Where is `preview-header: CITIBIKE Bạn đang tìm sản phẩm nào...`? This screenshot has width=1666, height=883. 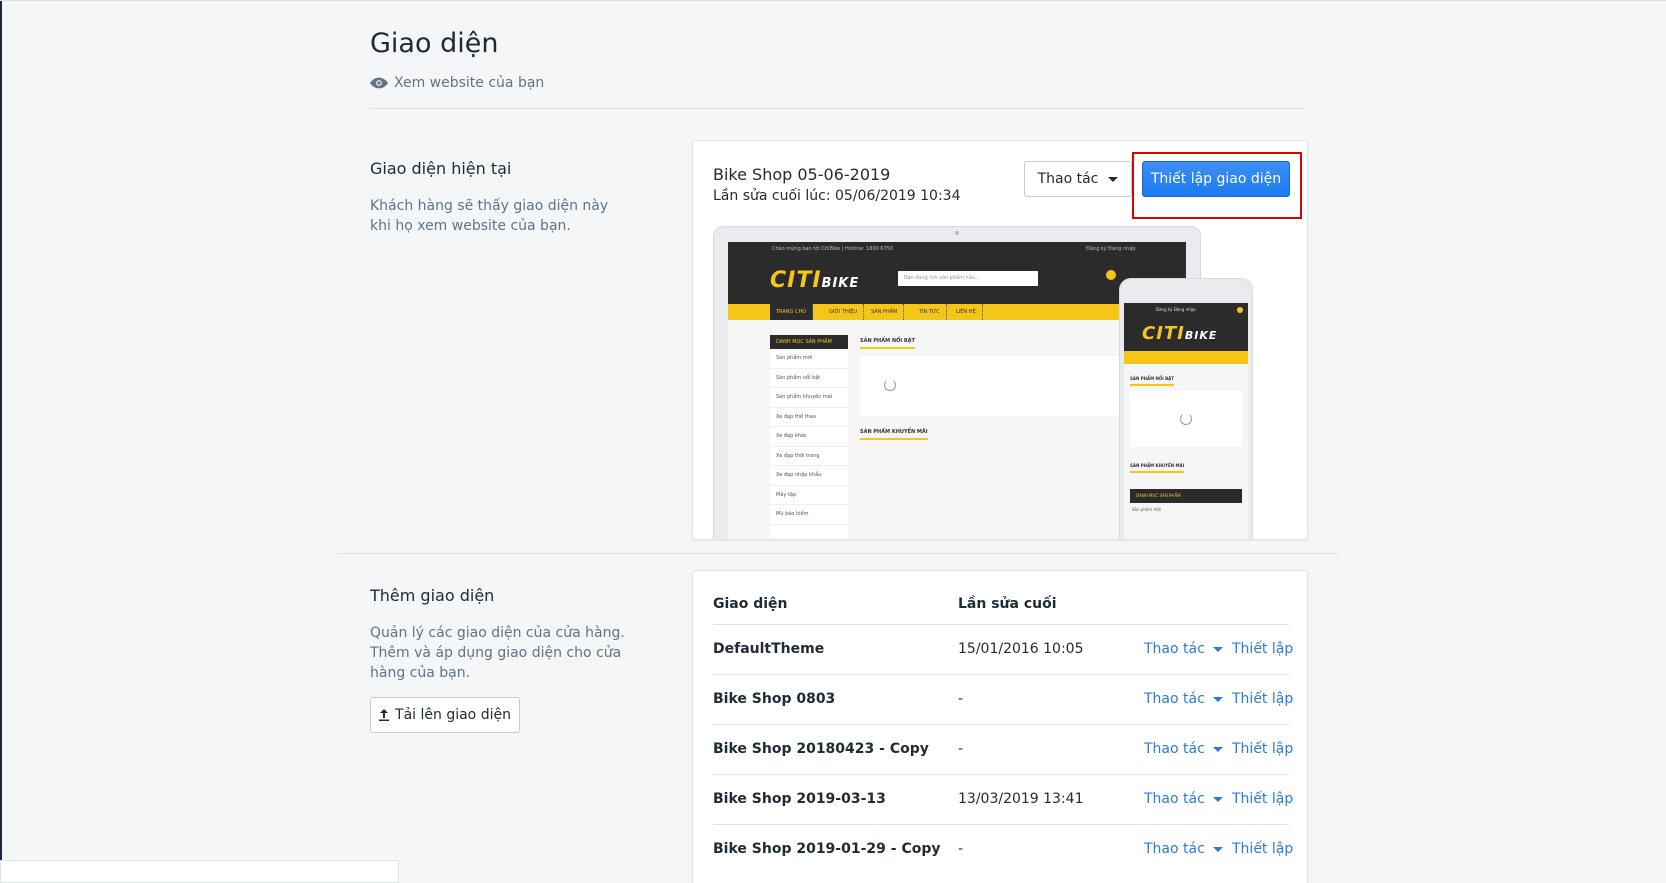 preview-header: CITIBIKE Bạn đang tìm sản phẩm nào... is located at coordinates (957, 280).